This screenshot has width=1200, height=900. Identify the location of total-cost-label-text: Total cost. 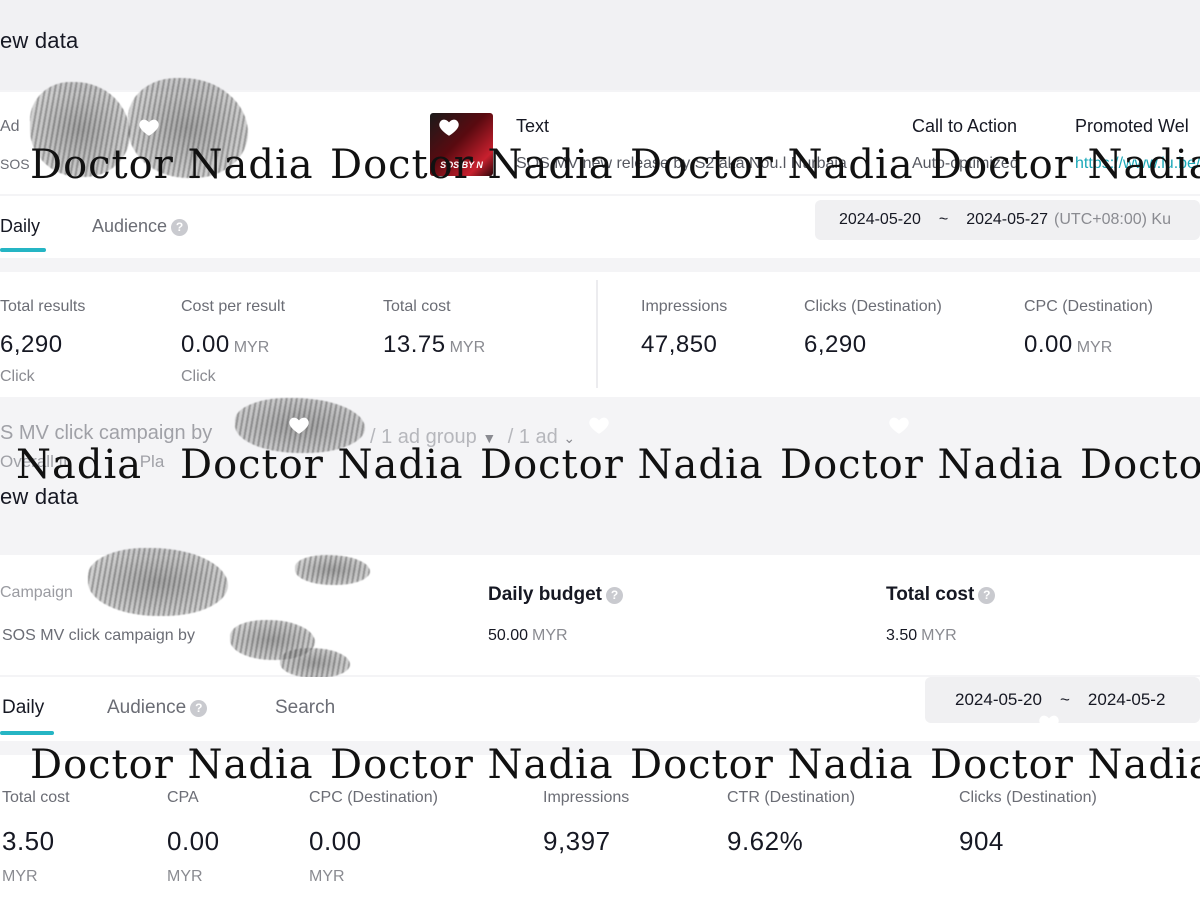
(930, 594).